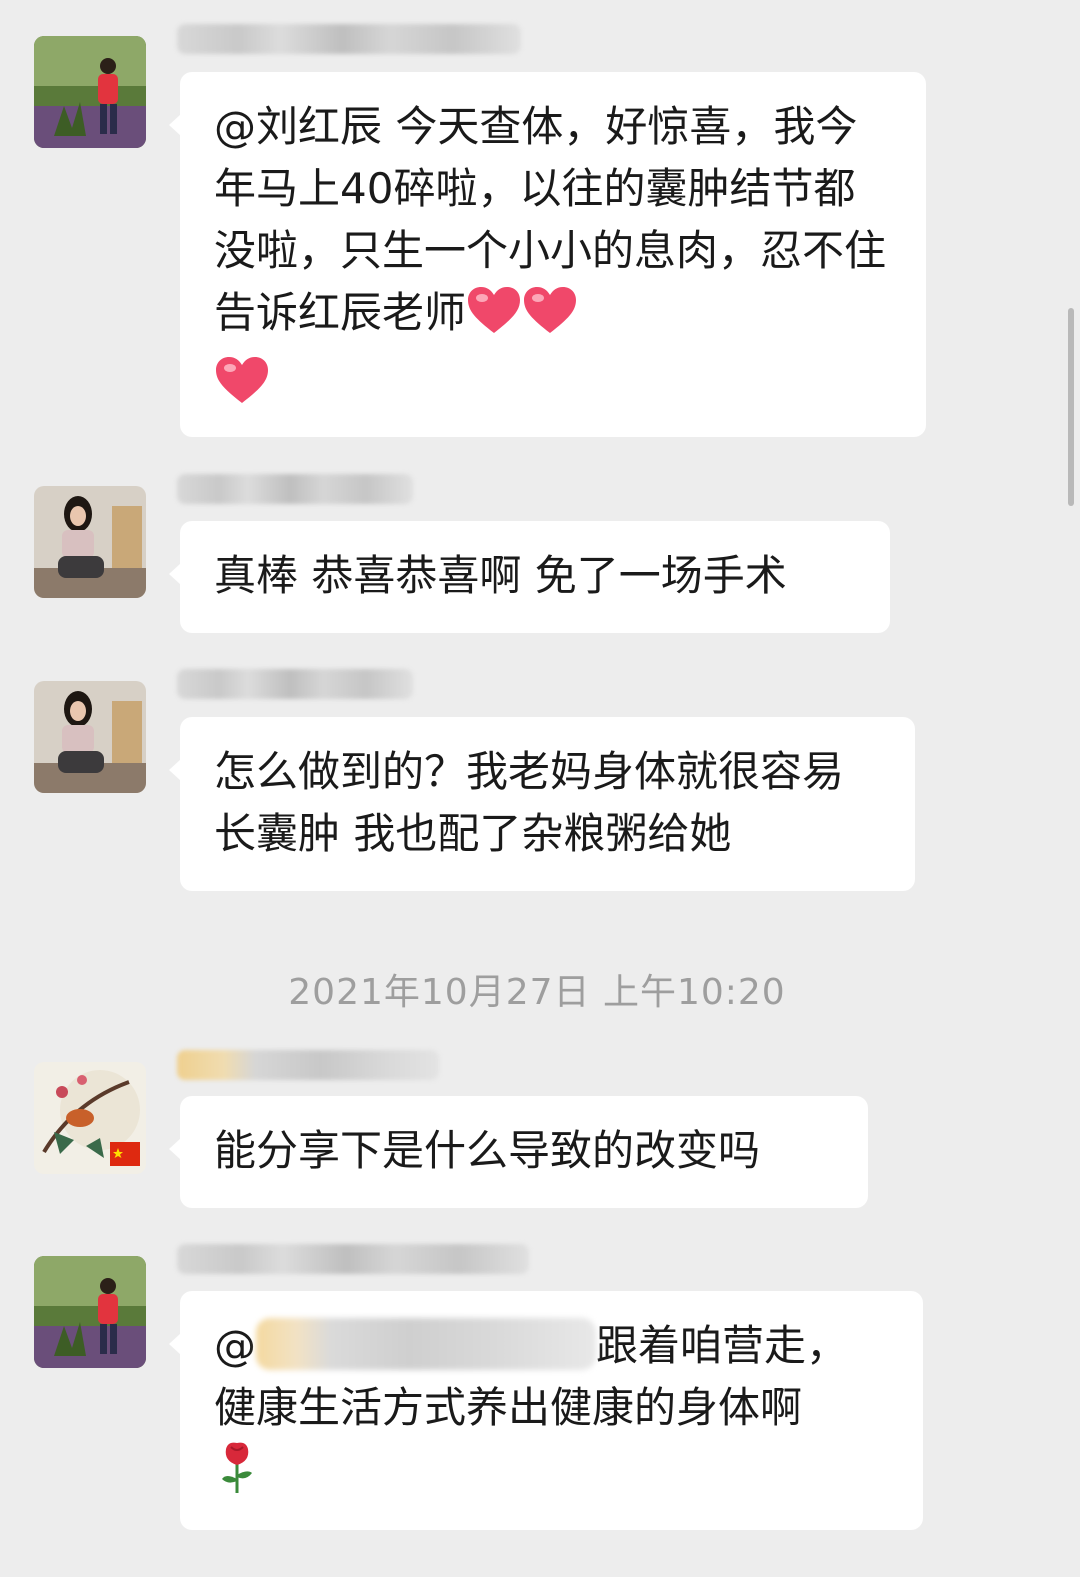 The height and width of the screenshot is (1577, 1080). Describe the element at coordinates (1071, 407) in the screenshot. I see `scrollbar` at that location.